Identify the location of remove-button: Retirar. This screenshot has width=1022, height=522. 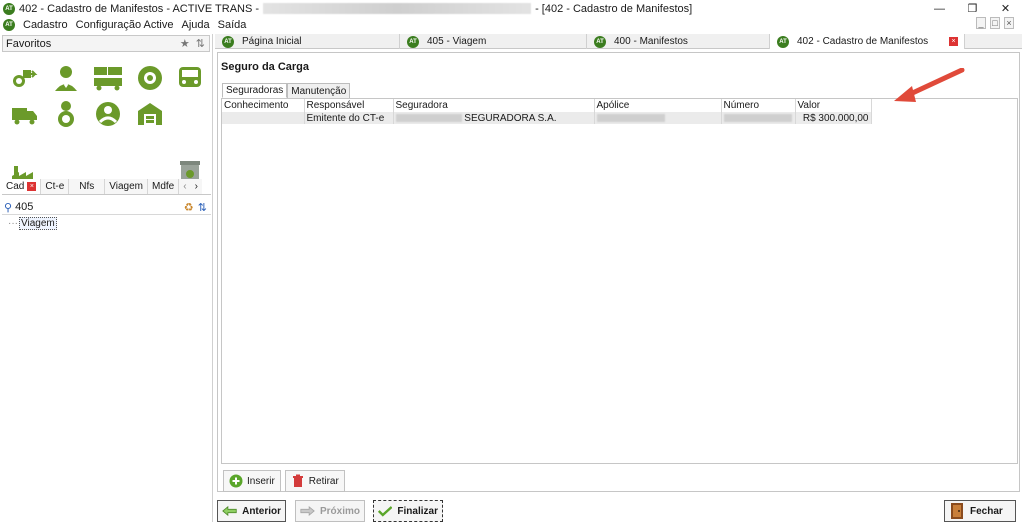
(314, 481).